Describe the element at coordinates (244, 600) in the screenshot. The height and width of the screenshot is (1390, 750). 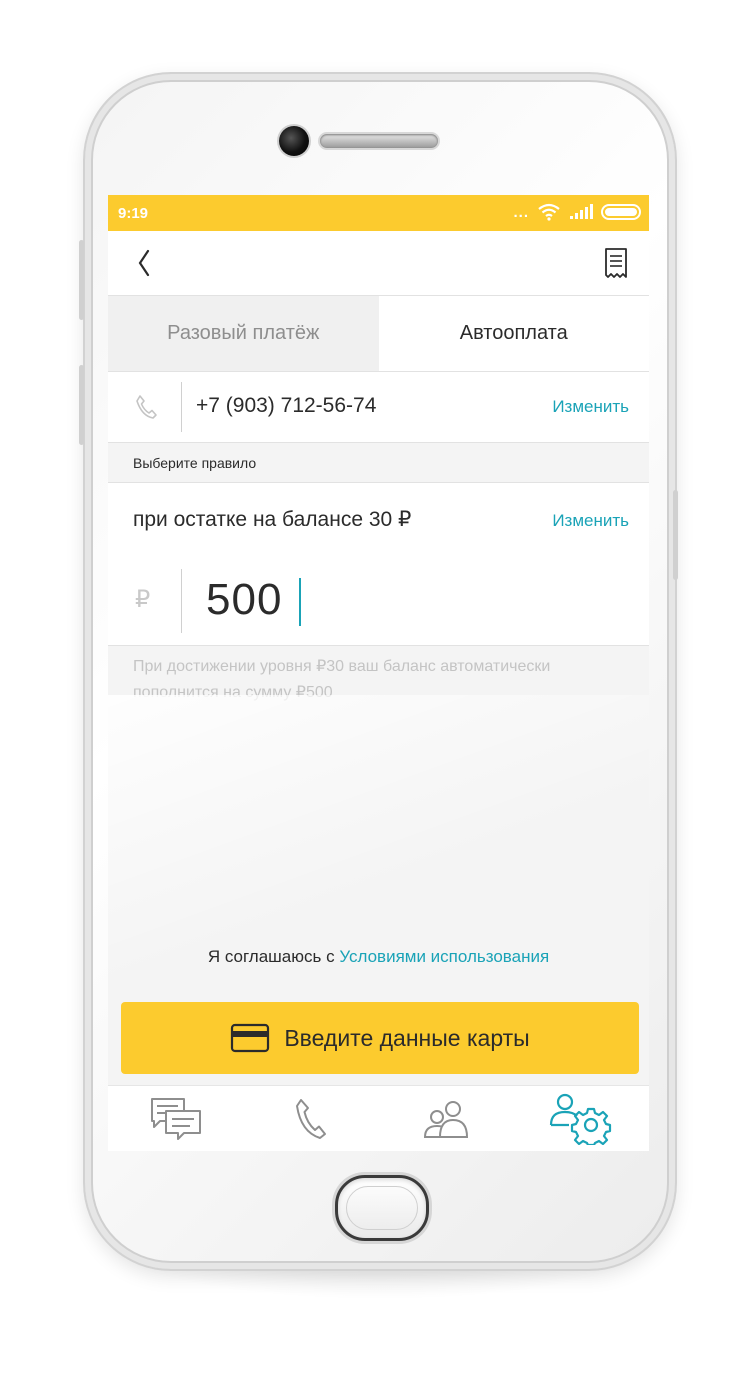
I see `amount-input: 500` at that location.